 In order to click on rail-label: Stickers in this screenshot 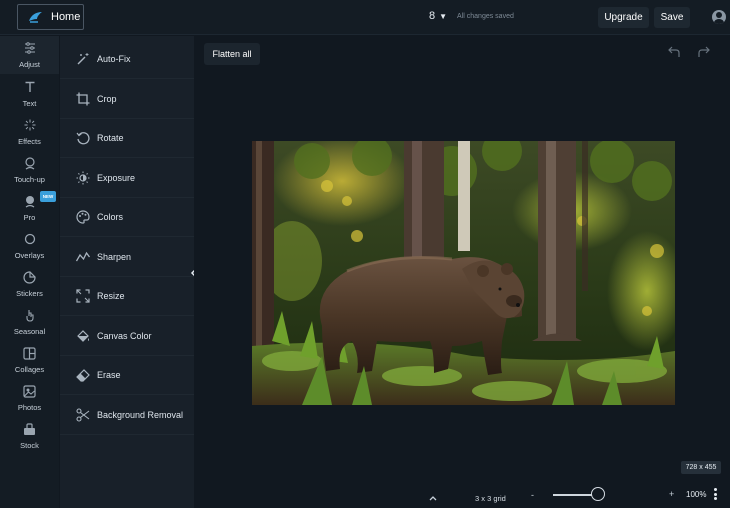, I will do `click(29, 293)`.